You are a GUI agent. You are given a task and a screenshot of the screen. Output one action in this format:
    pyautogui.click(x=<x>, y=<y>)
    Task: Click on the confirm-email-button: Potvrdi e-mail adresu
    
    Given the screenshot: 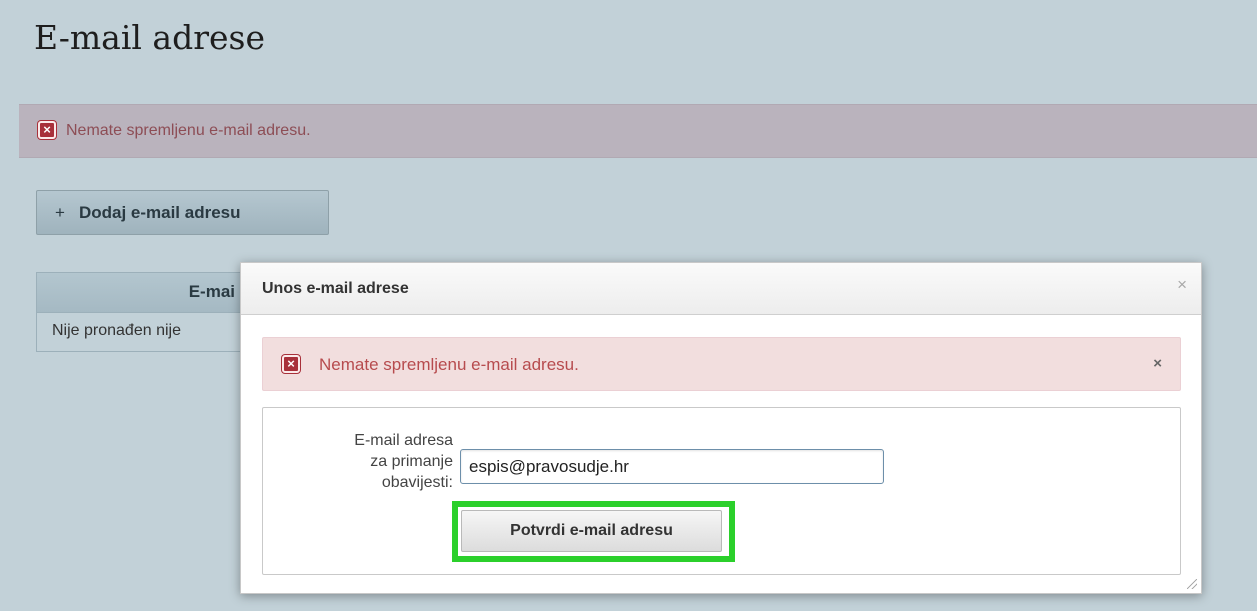 What is the action you would take?
    pyautogui.click(x=591, y=531)
    